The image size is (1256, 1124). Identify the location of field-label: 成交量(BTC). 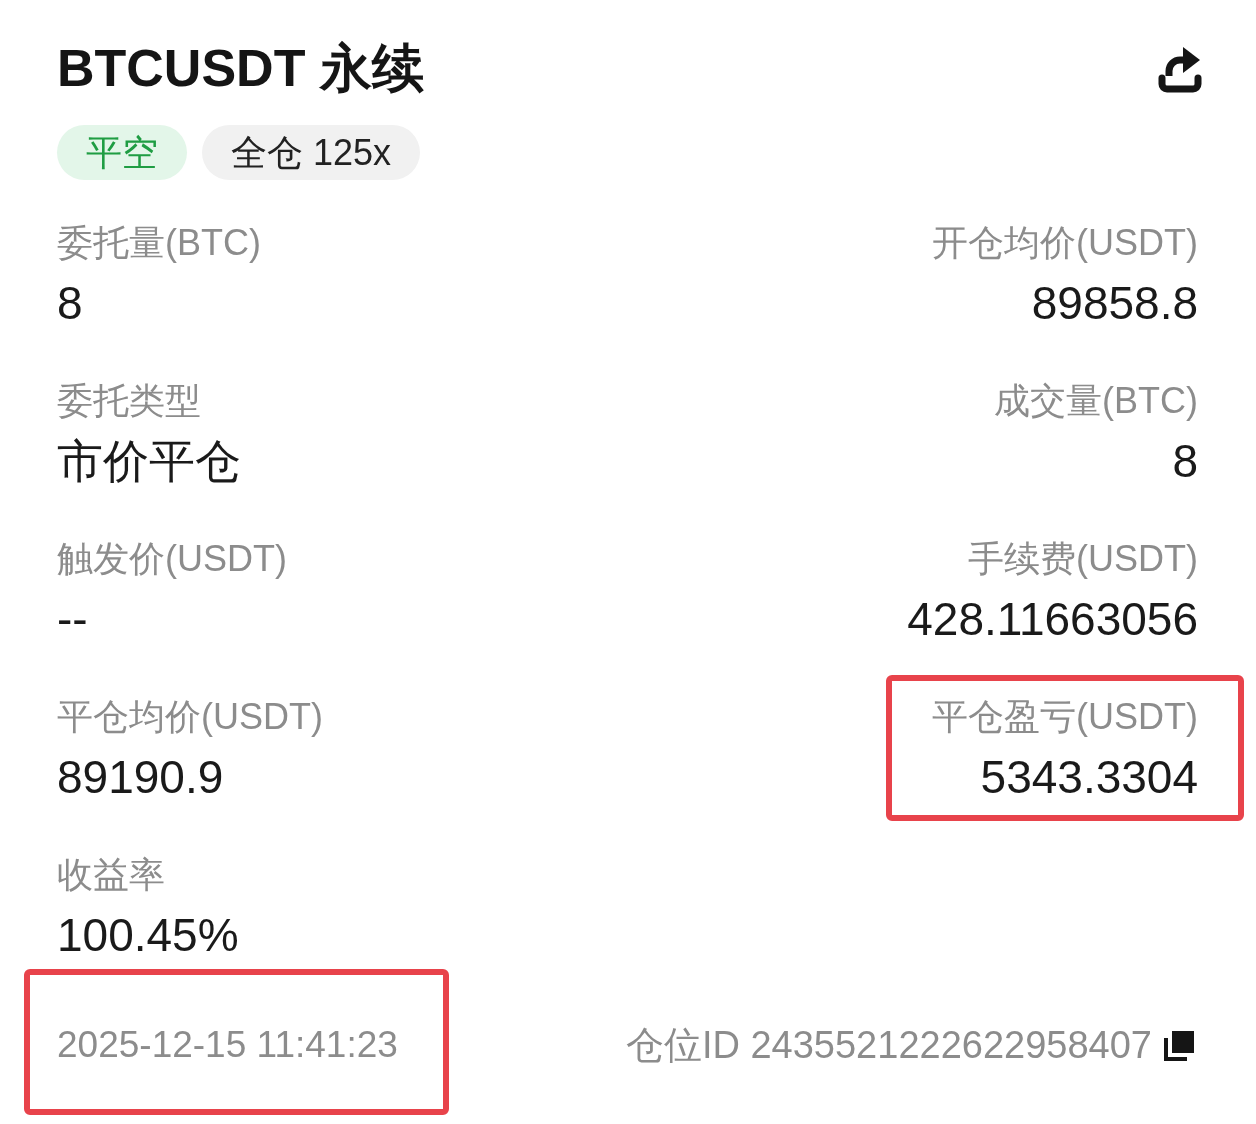
(1096, 401).